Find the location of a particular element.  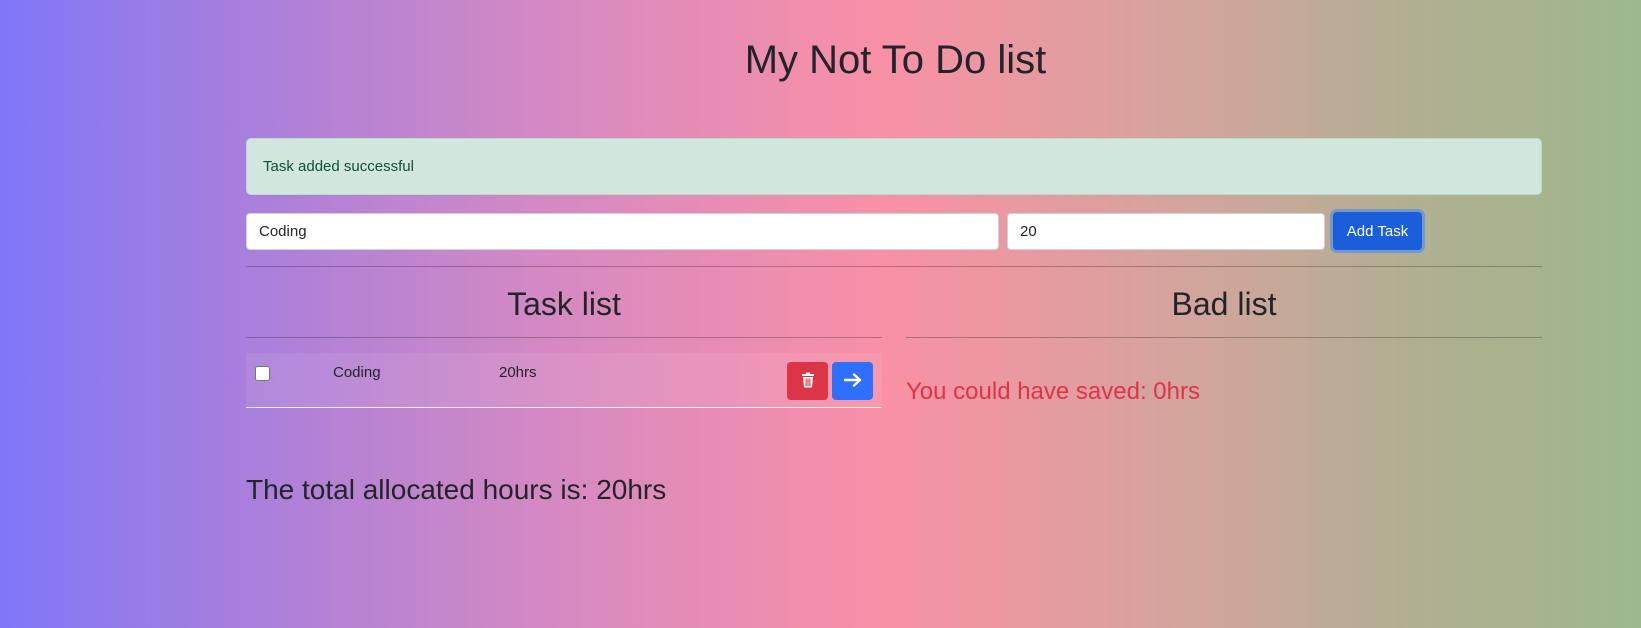

task-name: Coding is located at coordinates (357, 372).